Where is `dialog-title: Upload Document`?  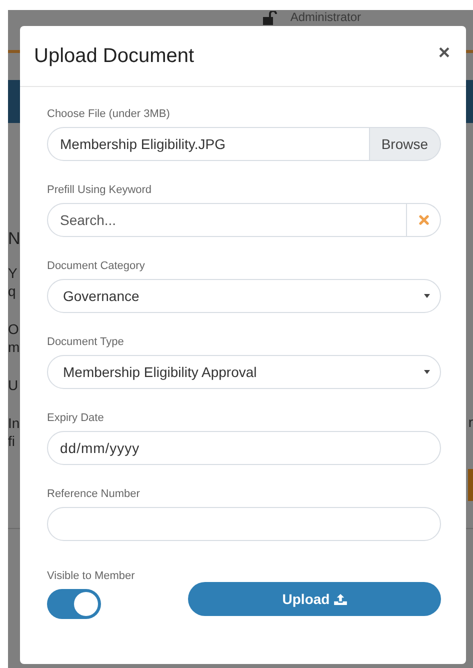 dialog-title: Upload Document is located at coordinates (114, 56).